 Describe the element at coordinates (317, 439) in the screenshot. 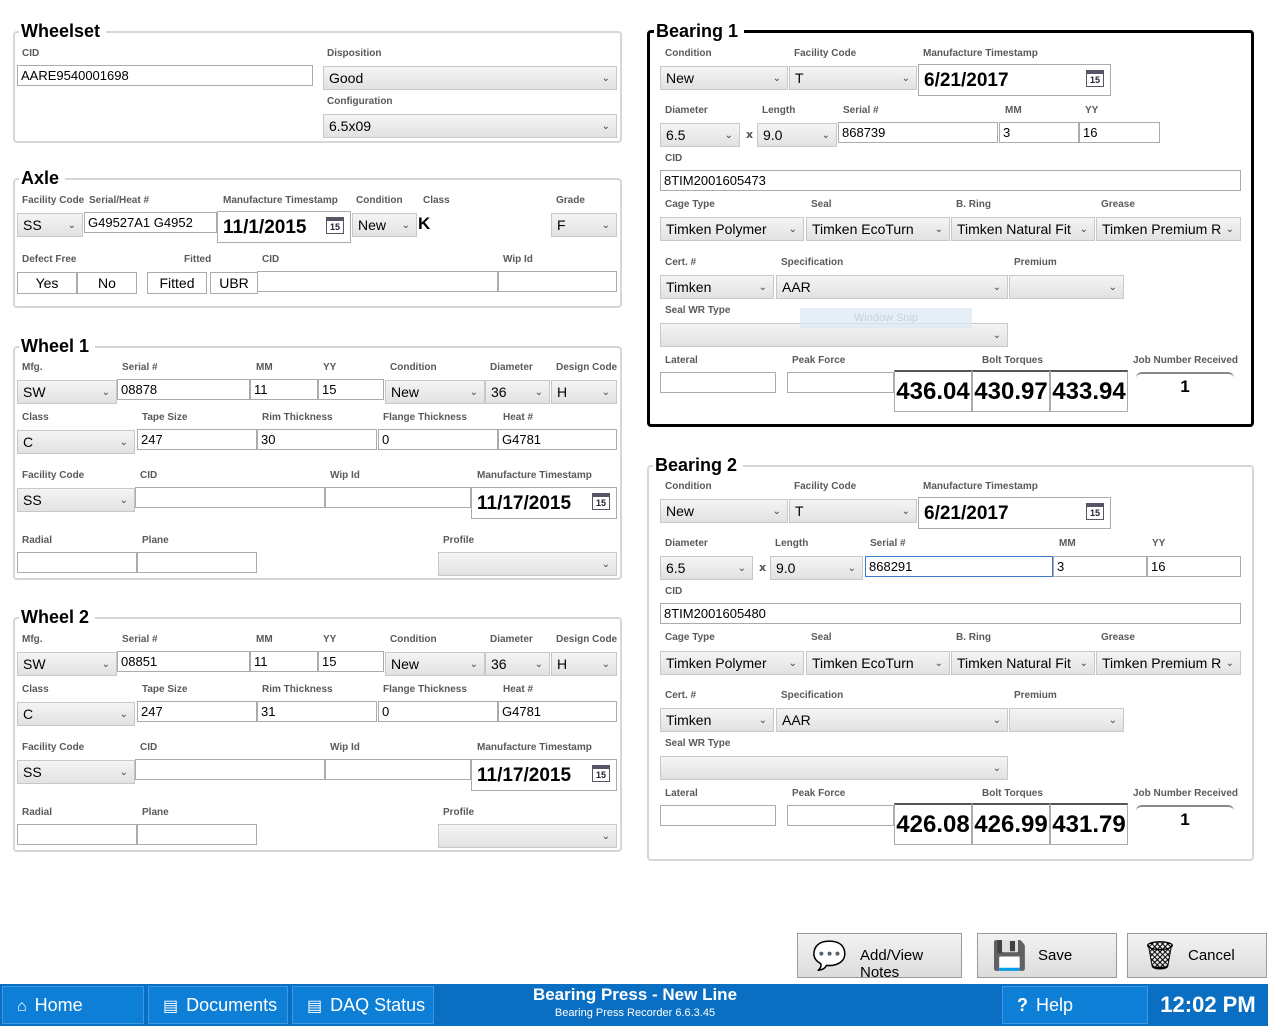

I see `wheel1-rim-input: 30` at that location.